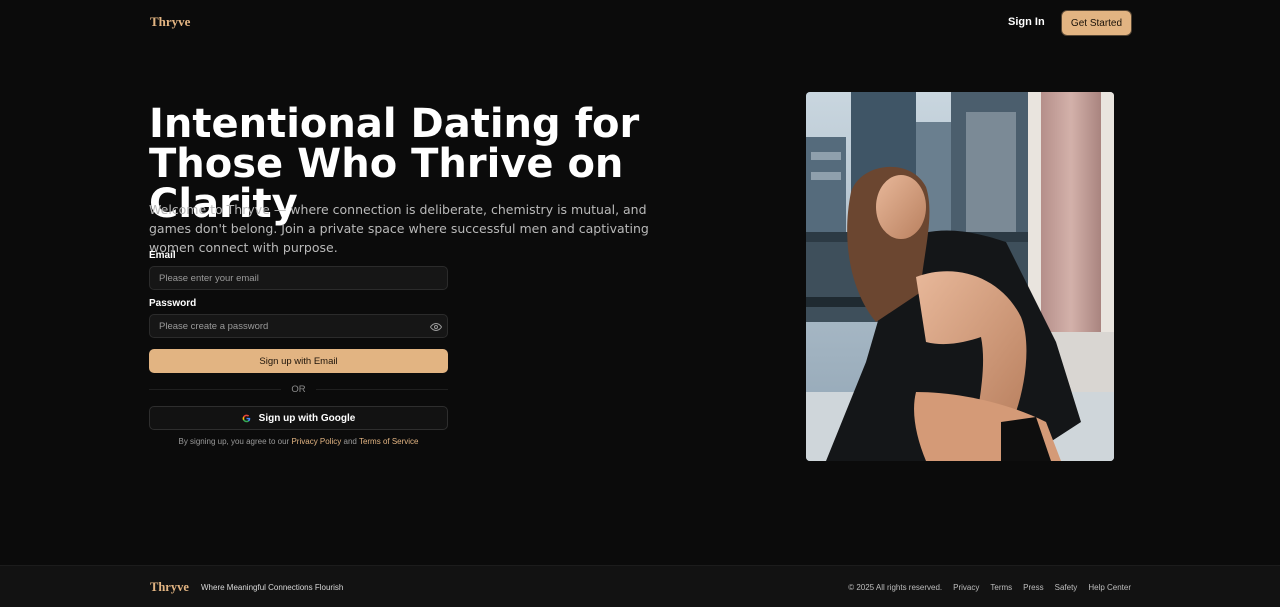 Image resolution: width=1280 pixels, height=607 pixels. I want to click on top-nav: Thryve Sign In Get Started, so click(640, 22).